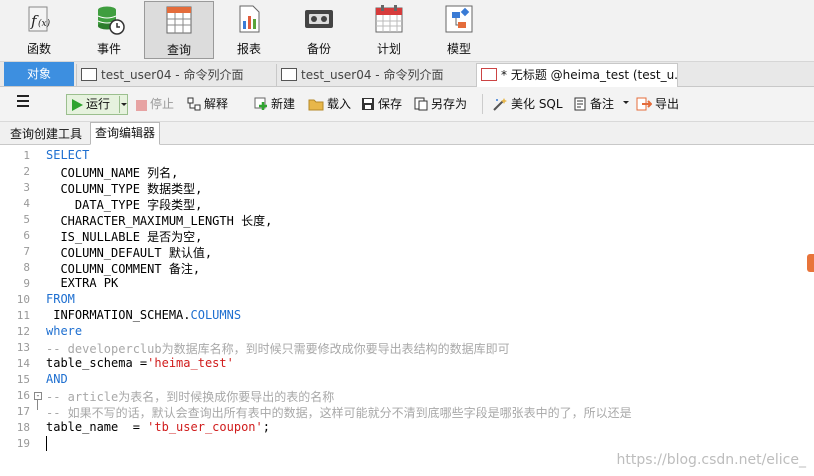  Describe the element at coordinates (249, 29) in the screenshot. I see `reports-button: 报表` at that location.